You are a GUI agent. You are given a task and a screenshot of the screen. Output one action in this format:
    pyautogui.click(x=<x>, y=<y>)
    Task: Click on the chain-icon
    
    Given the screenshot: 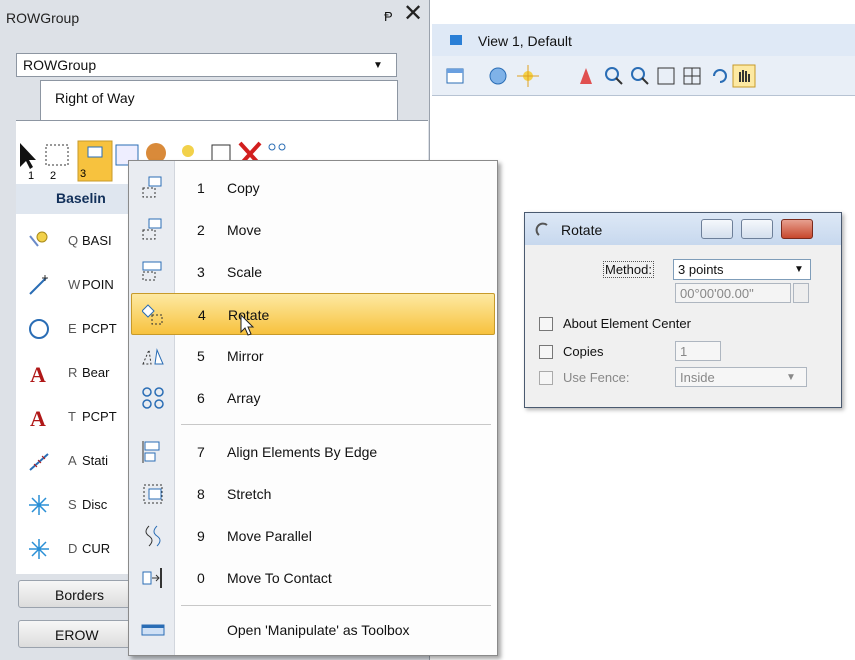 What is the action you would take?
    pyautogui.click(x=277, y=147)
    